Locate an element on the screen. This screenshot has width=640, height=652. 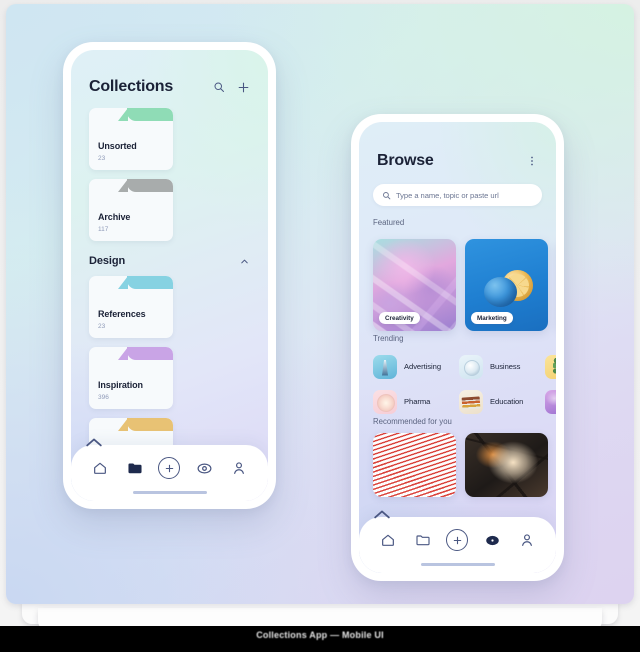
plus-icon is located at coordinates (243, 87).